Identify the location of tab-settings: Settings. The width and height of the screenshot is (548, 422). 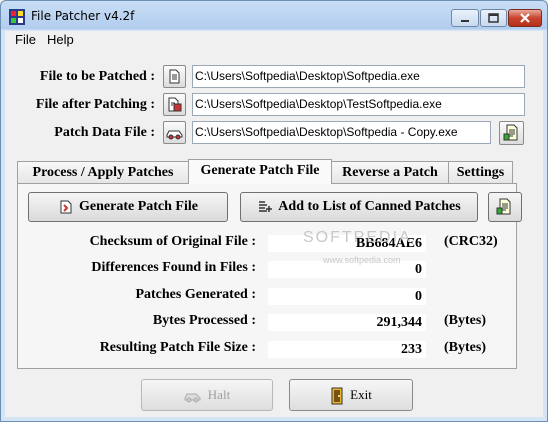
(480, 172).